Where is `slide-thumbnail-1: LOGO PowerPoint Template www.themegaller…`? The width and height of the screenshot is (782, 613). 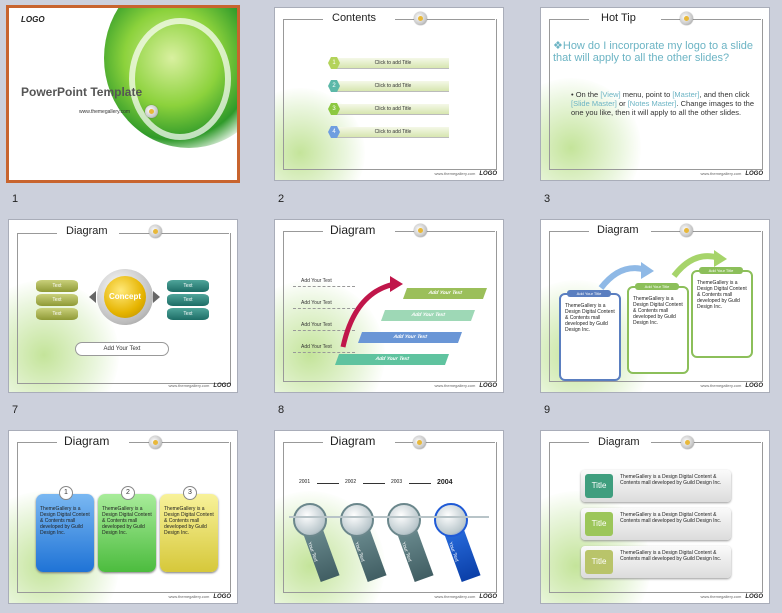
slide-thumbnail-1: LOGO PowerPoint Template www.themegaller… is located at coordinates (123, 94).